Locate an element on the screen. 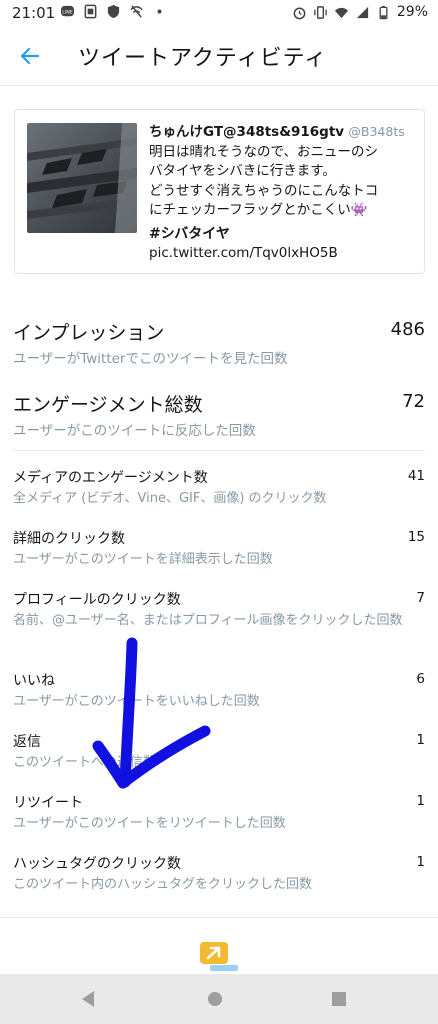 This screenshot has width=438, height=1024. wifi-icon is located at coordinates (341, 12).